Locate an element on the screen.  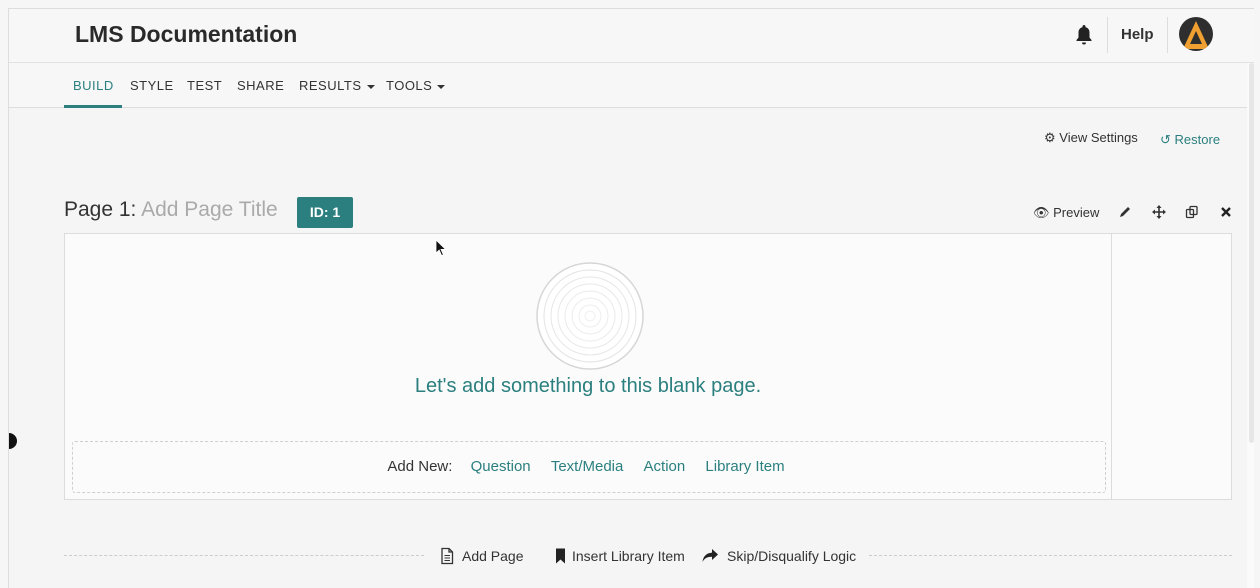
scrollbar-thumb is located at coordinates (1251, 253).